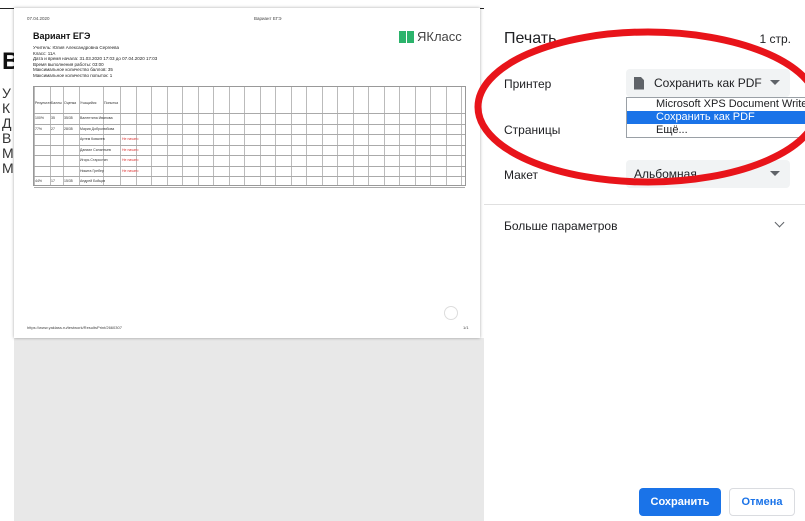 The width and height of the screenshot is (805, 521). I want to click on table-cell: 28/35, so click(68, 128).